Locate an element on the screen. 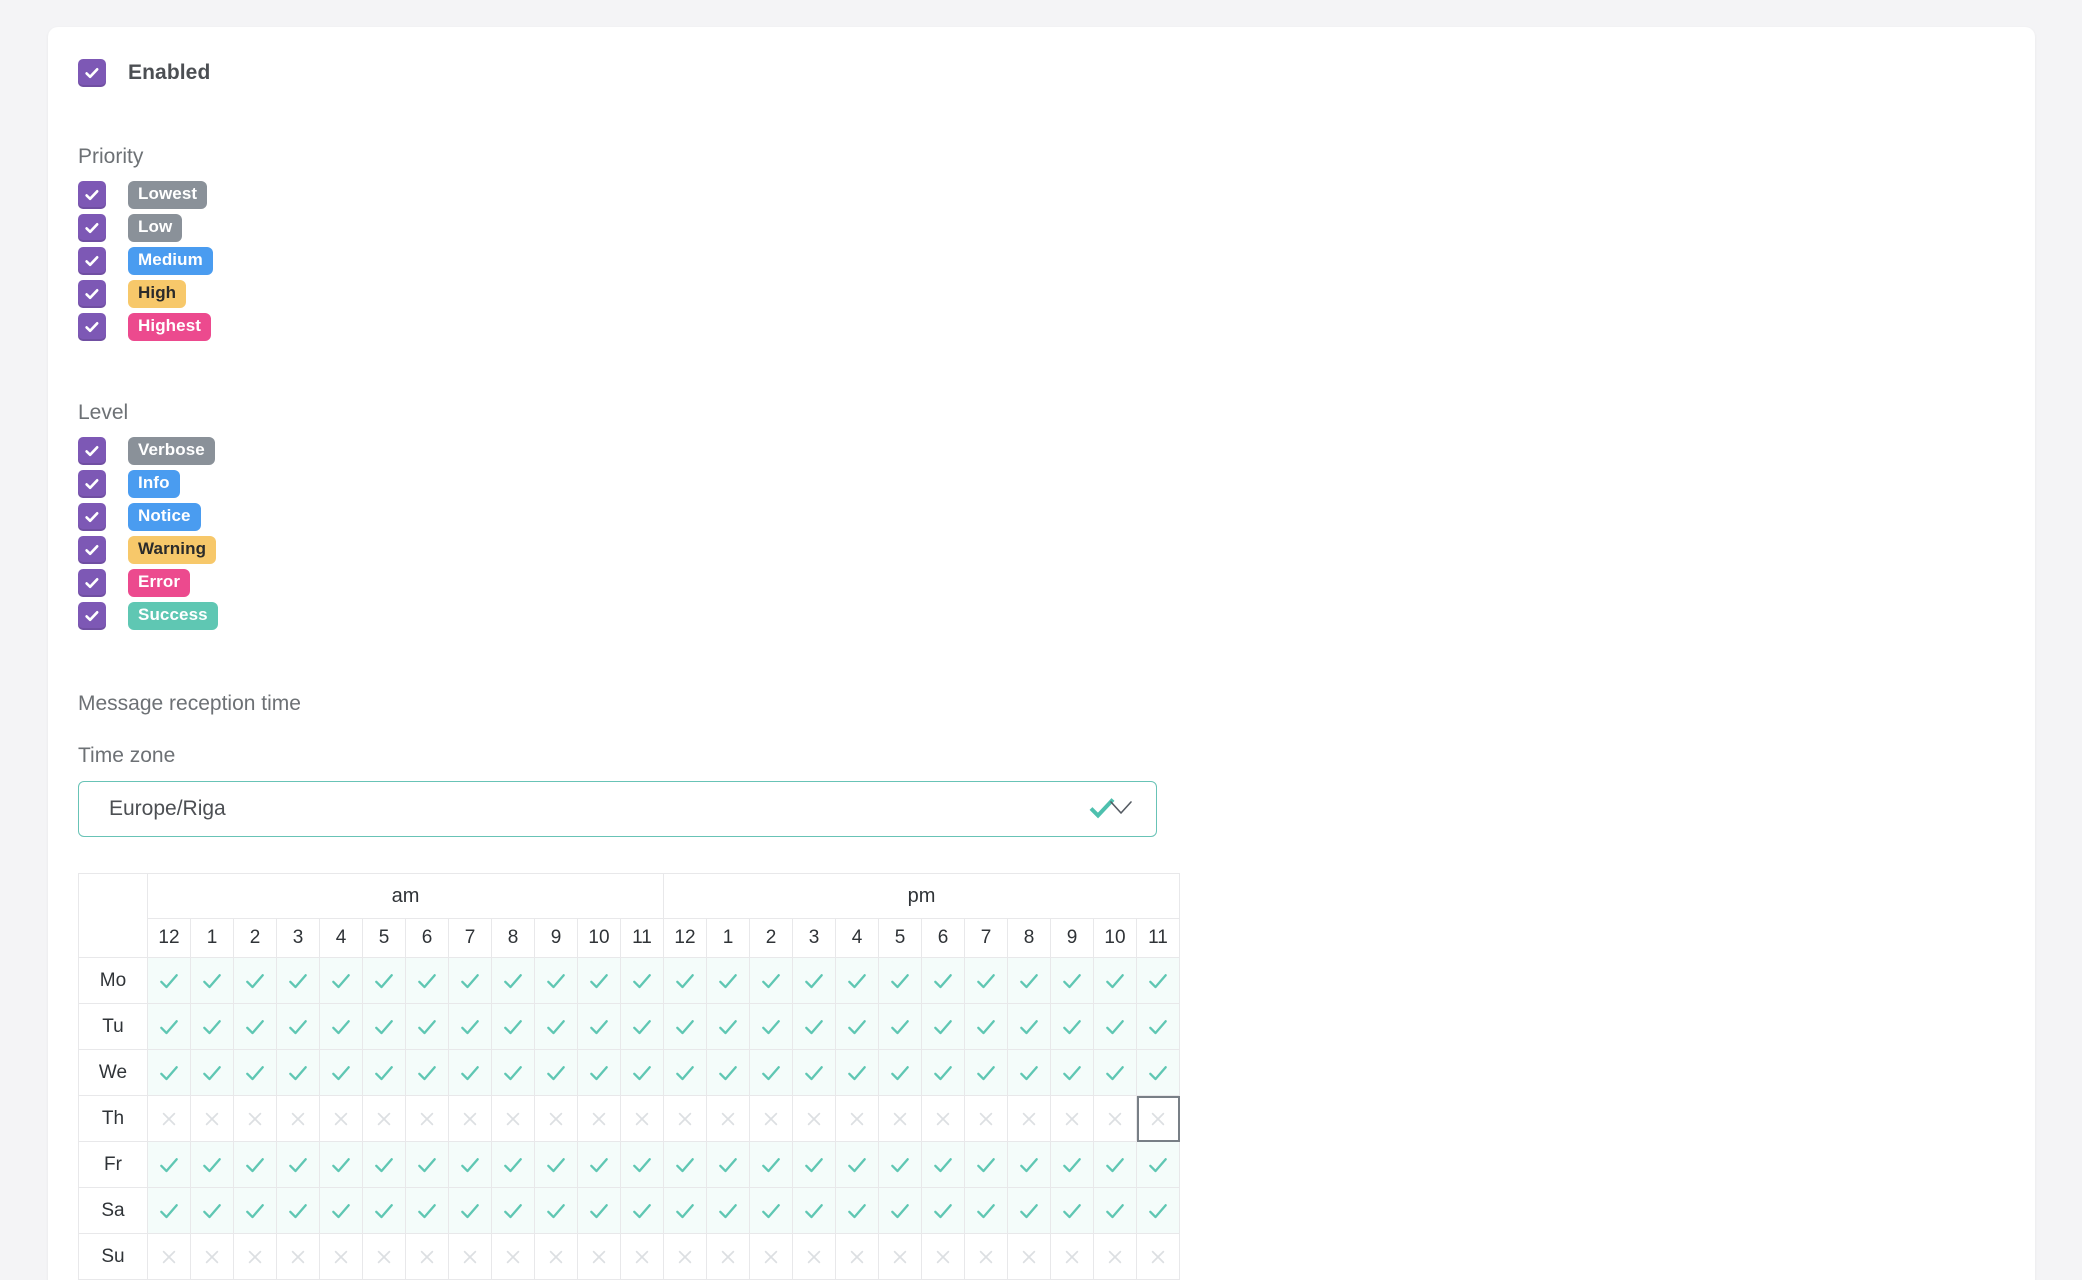 This screenshot has width=2082, height=1280. priority-badge: Highest is located at coordinates (170, 327).